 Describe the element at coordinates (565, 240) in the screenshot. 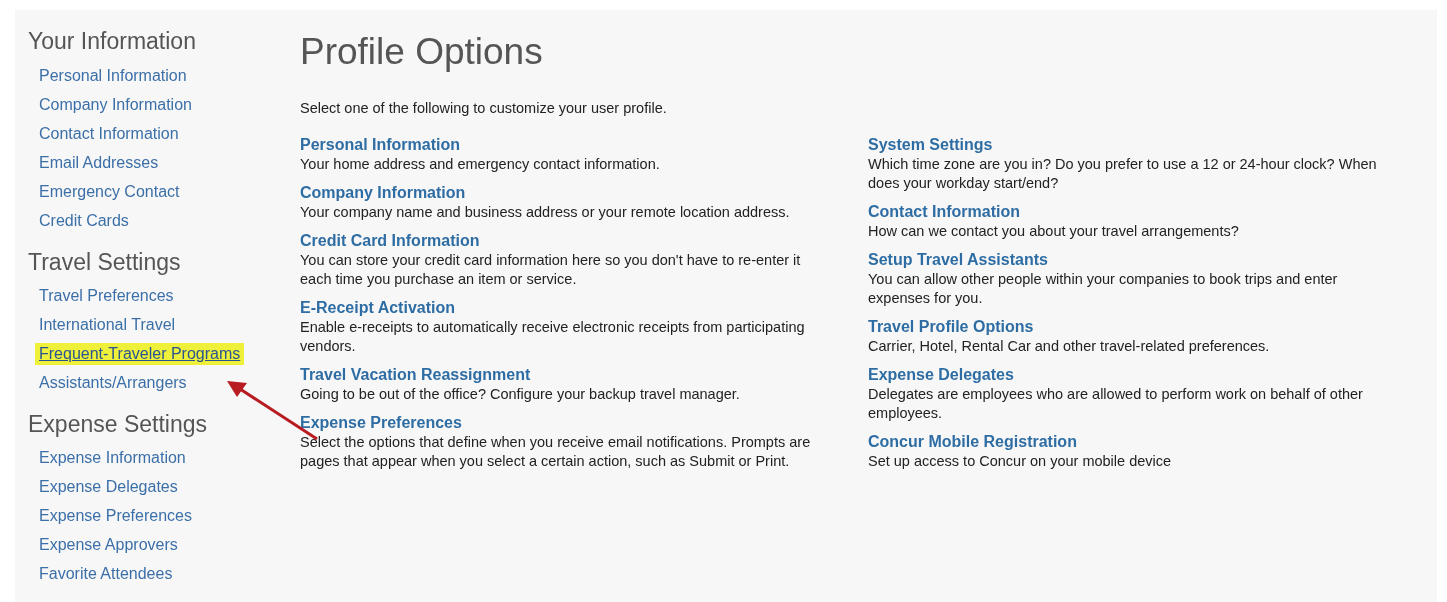

I see `option-link: Credit Card Information` at that location.